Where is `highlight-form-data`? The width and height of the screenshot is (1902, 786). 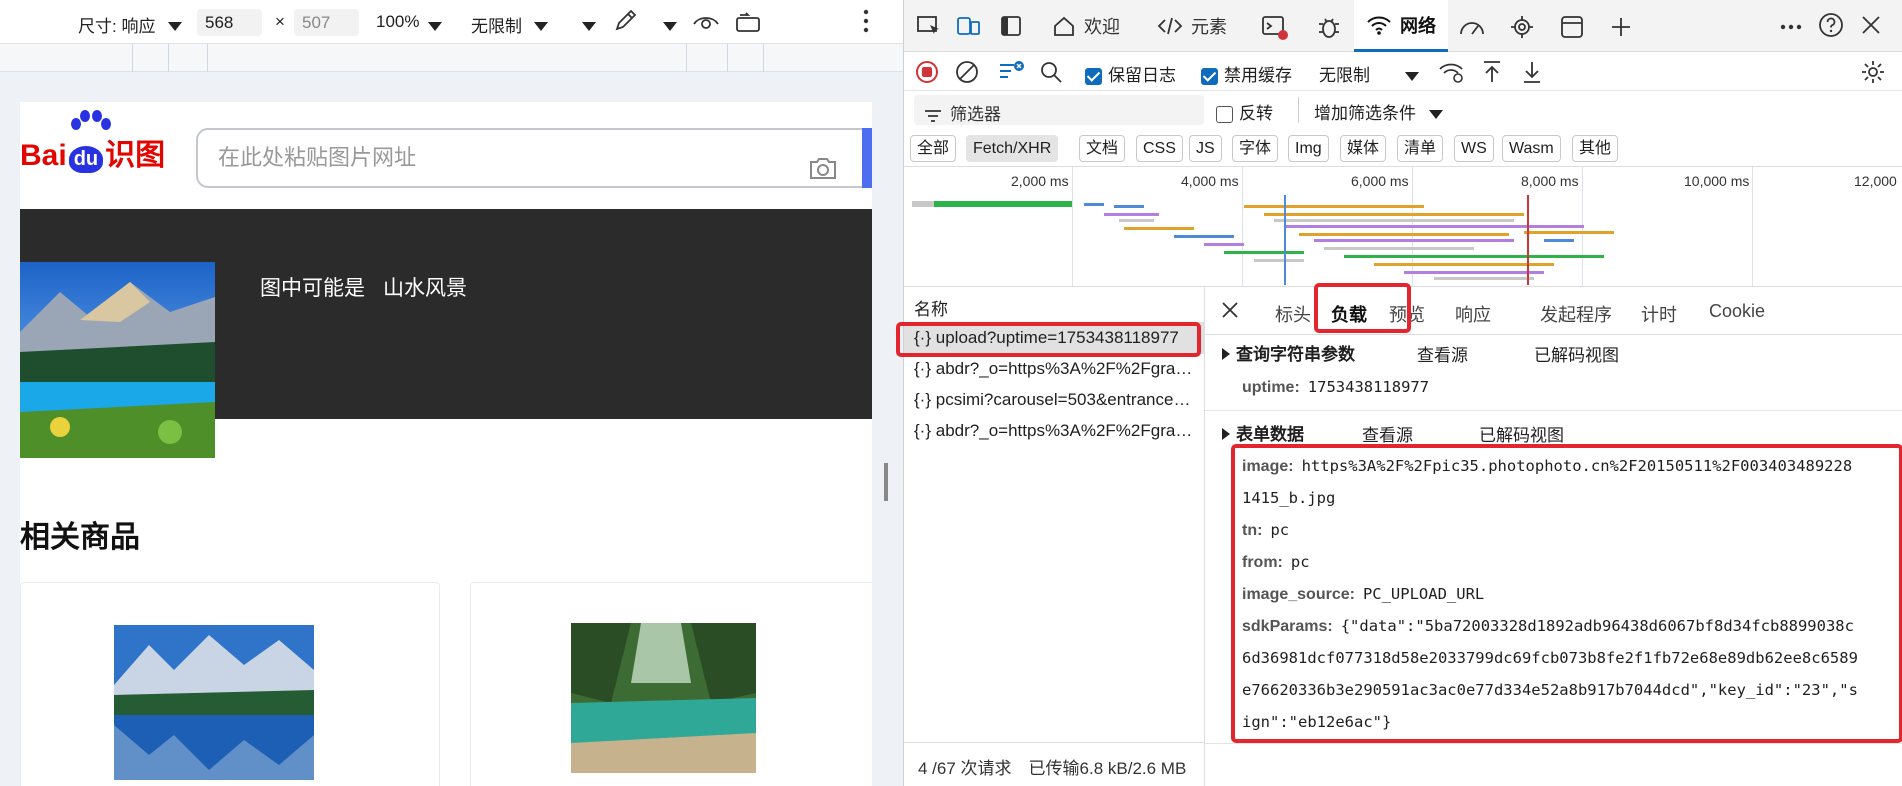 highlight-form-data is located at coordinates (1566, 593).